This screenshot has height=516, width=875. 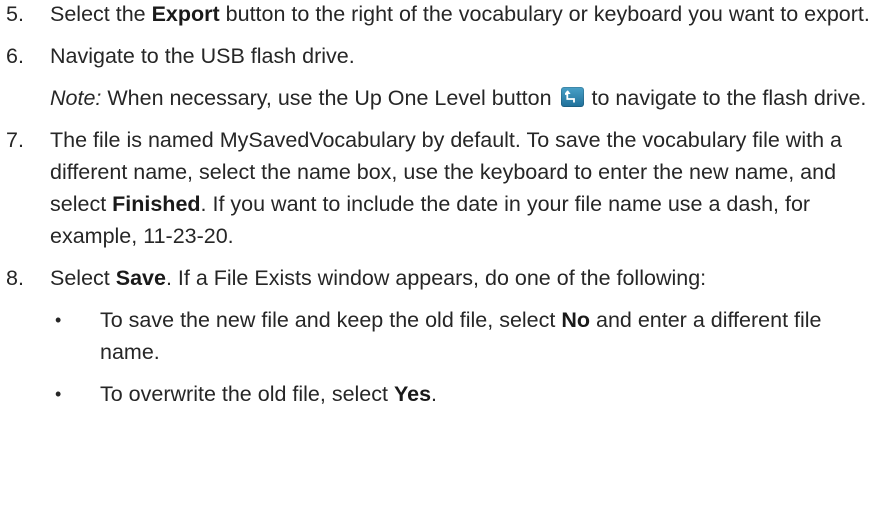 What do you see at coordinates (462, 394) in the screenshot?
I see `option-overwrite-file: • To overwrite the old file, select Yes.` at bounding box center [462, 394].